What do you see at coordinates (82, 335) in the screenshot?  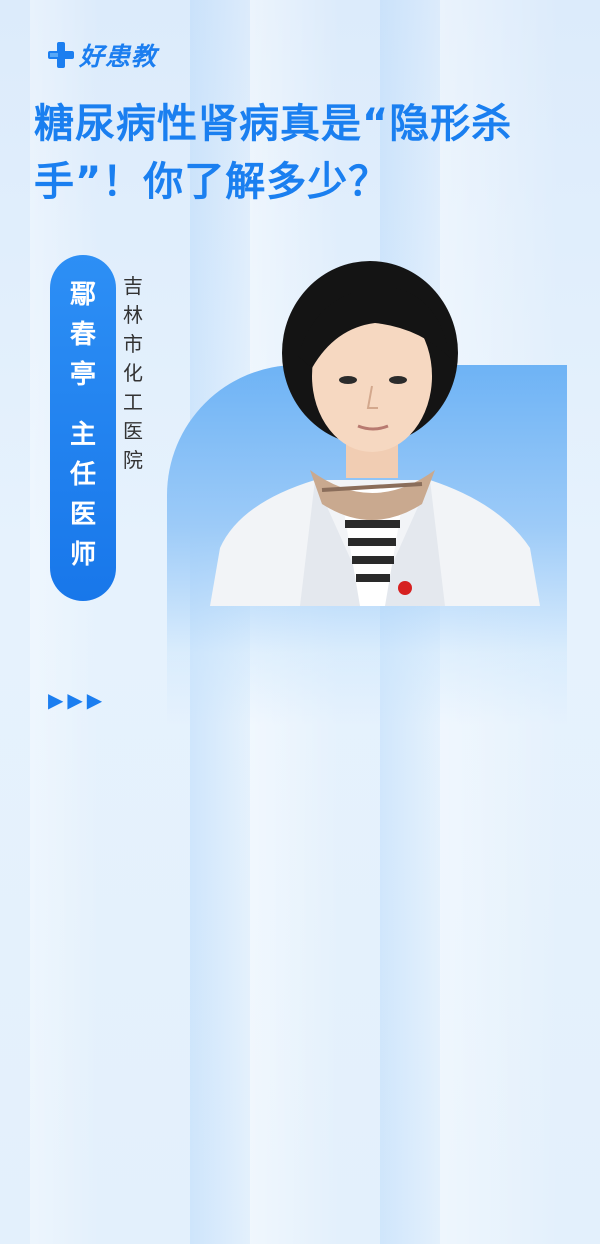 I see `doctor-name: 鄢 春 亭` at bounding box center [82, 335].